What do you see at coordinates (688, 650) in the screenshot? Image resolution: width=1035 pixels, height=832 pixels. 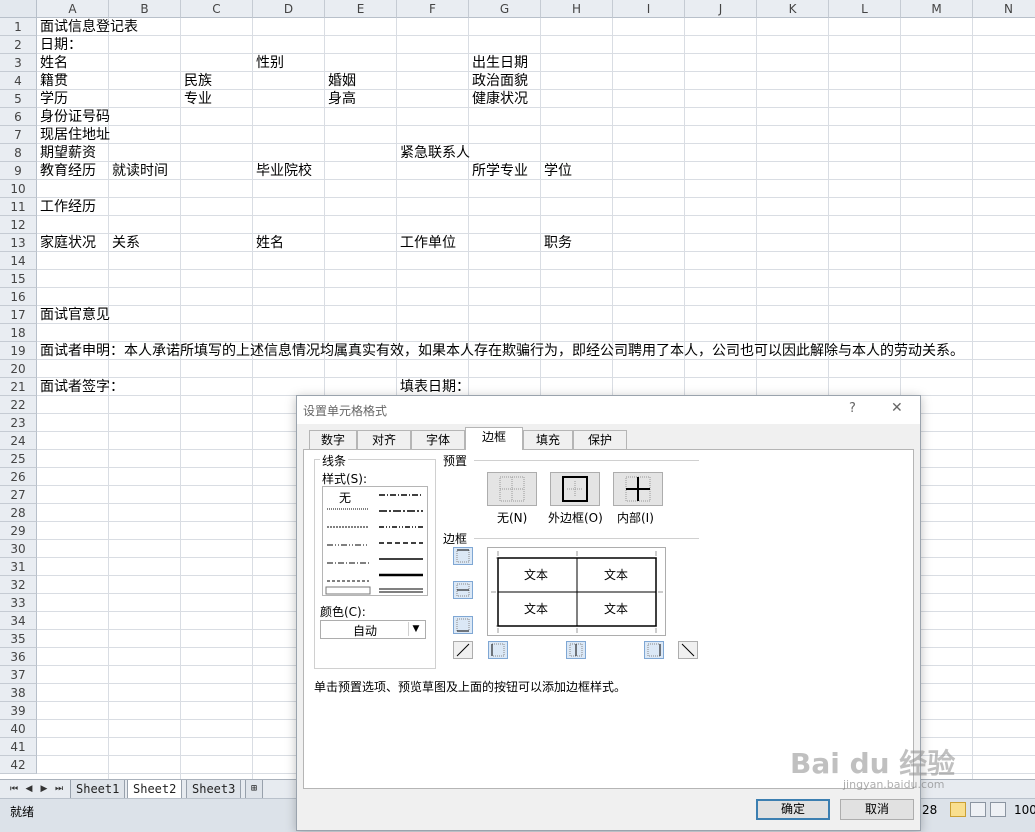 I see `border-diagonal-down-button` at bounding box center [688, 650].